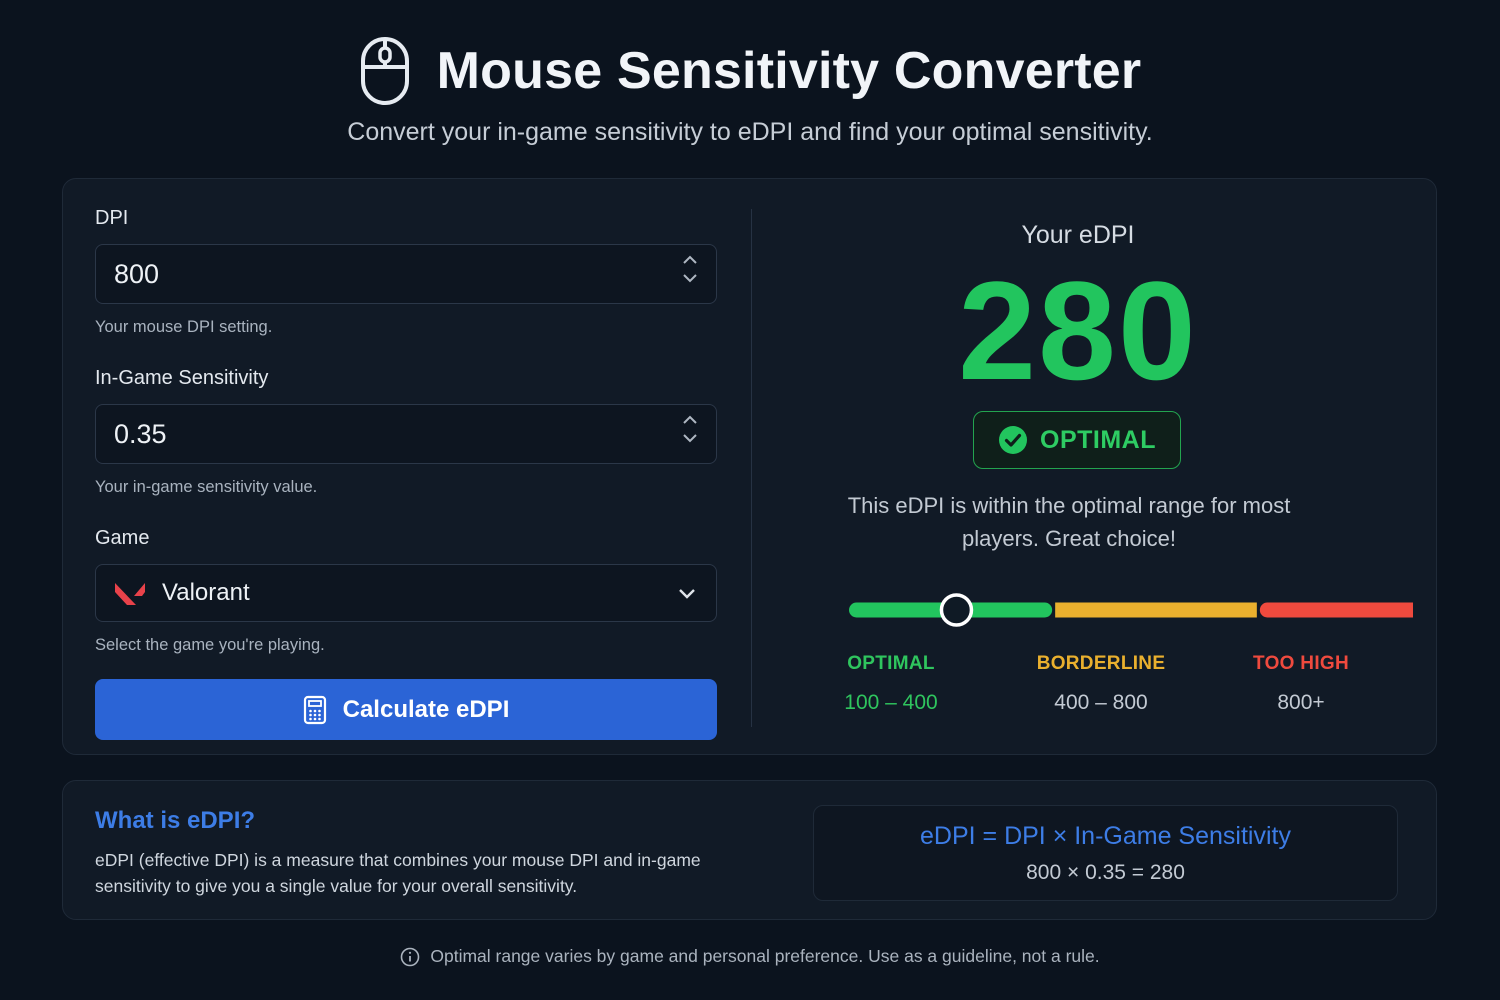  Describe the element at coordinates (314, 709) in the screenshot. I see `calculator-icon` at that location.